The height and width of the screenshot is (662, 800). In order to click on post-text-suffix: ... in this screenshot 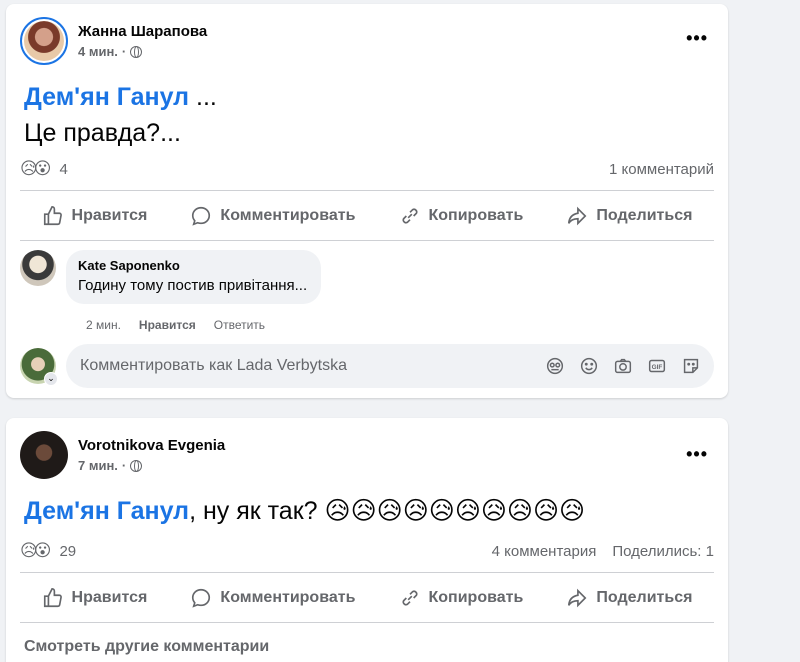, I will do `click(203, 97)`.